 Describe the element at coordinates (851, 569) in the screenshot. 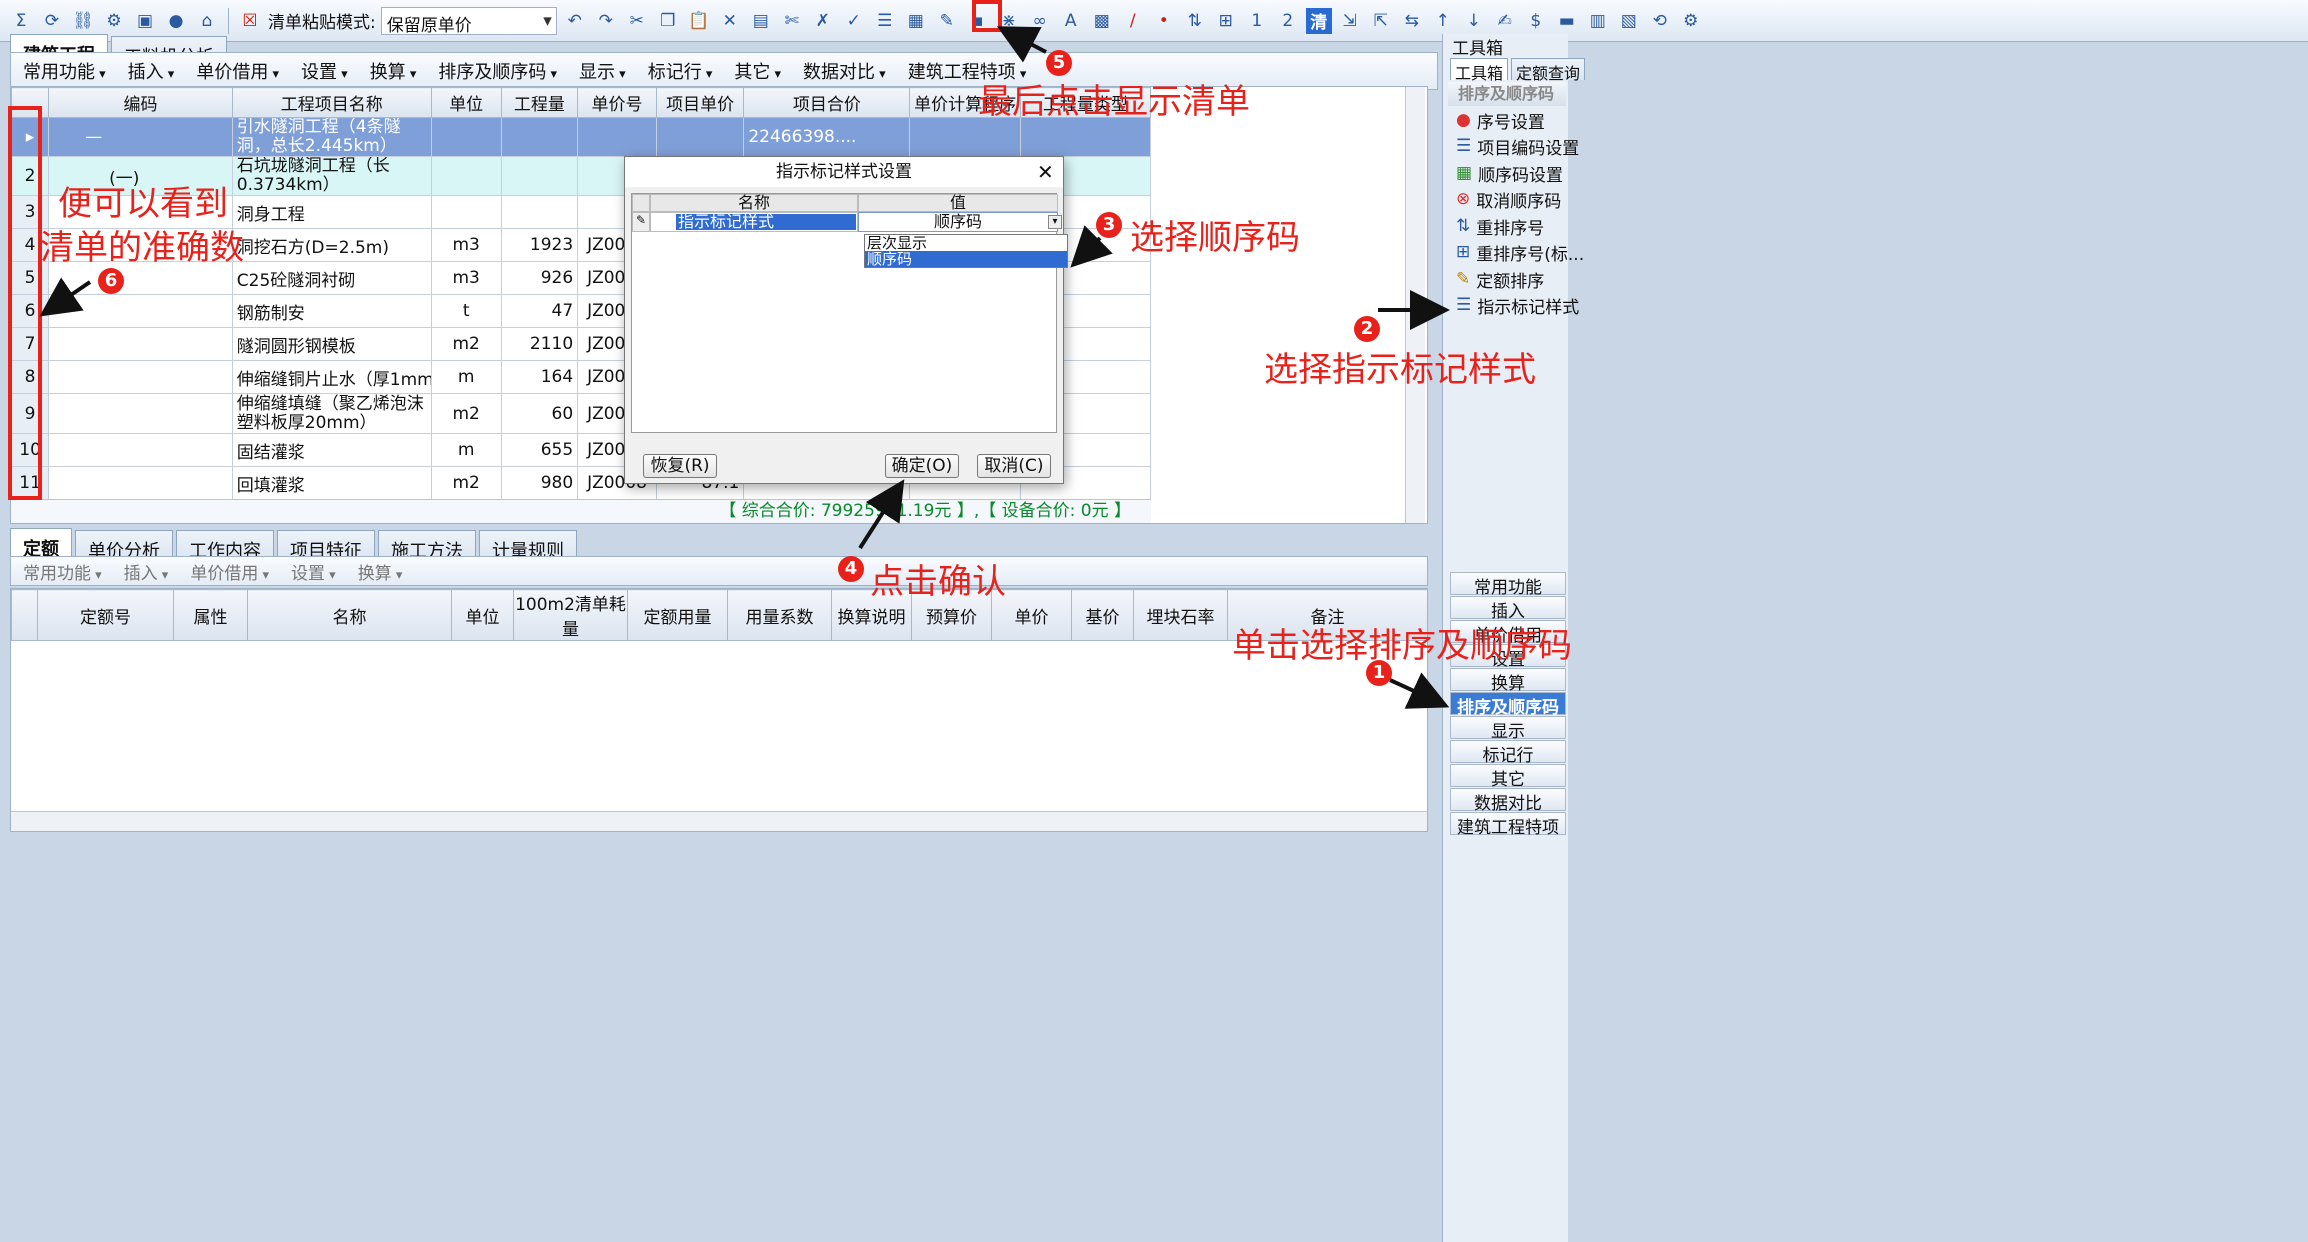

I see `step4-badge: 4` at that location.